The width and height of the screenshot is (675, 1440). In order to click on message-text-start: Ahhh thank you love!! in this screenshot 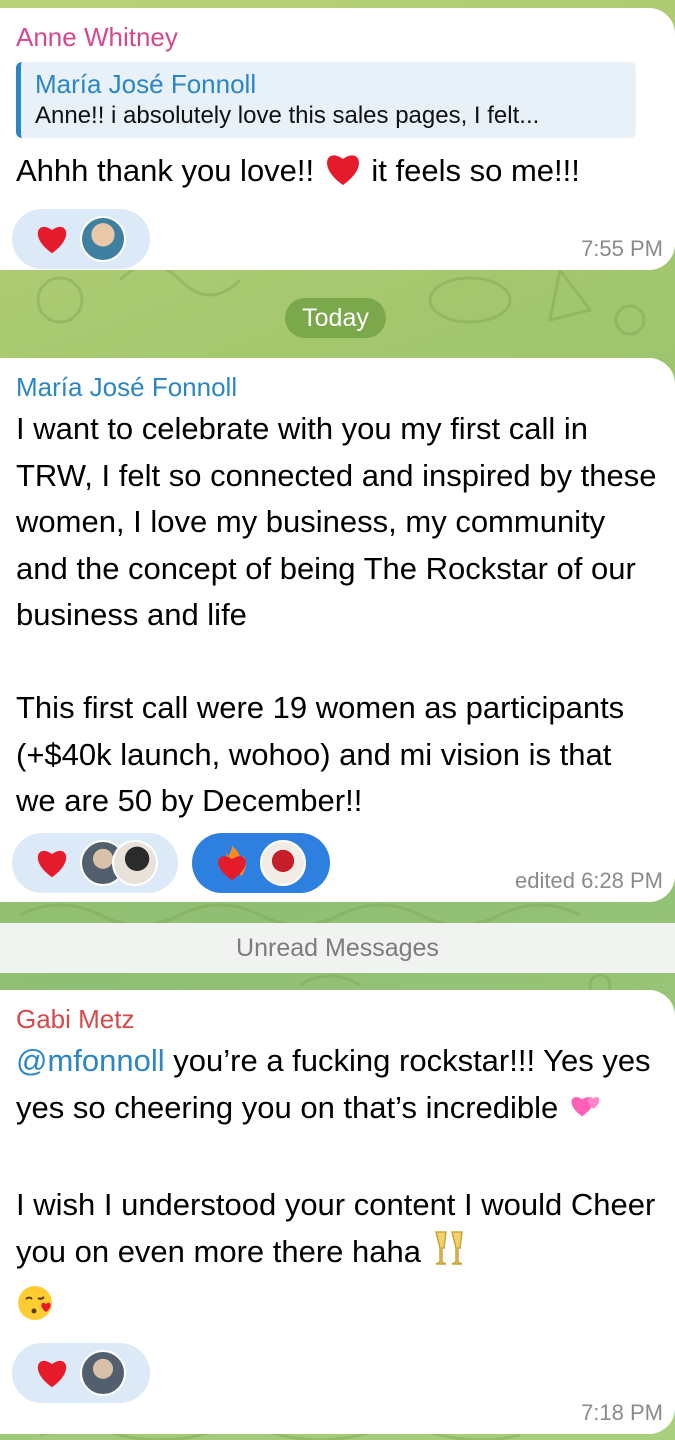, I will do `click(169, 170)`.